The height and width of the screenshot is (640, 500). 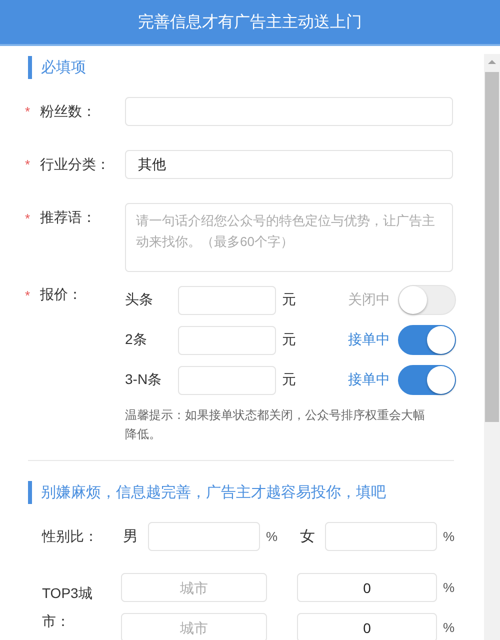 What do you see at coordinates (131, 536) in the screenshot?
I see `gender-label: 男` at bounding box center [131, 536].